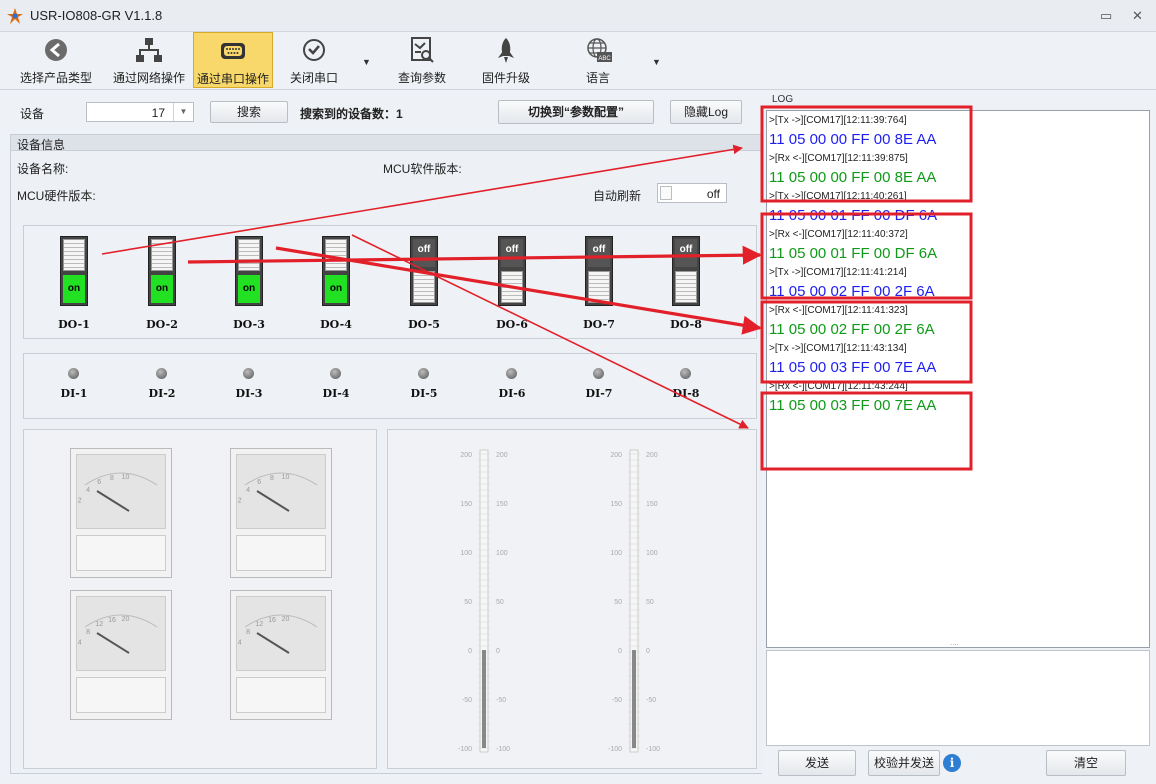 Image resolution: width=1156 pixels, height=784 pixels. What do you see at coordinates (200, 599) in the screenshot?
I see `meters-panel: 02468100246810048121620048121620` at bounding box center [200, 599].